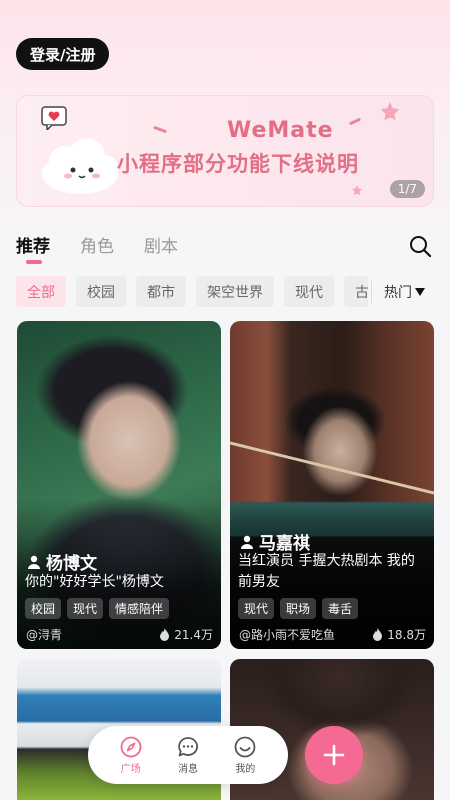 The height and width of the screenshot is (800, 450). I want to click on bottom-nav: 广场 消息 我的, so click(188, 755).